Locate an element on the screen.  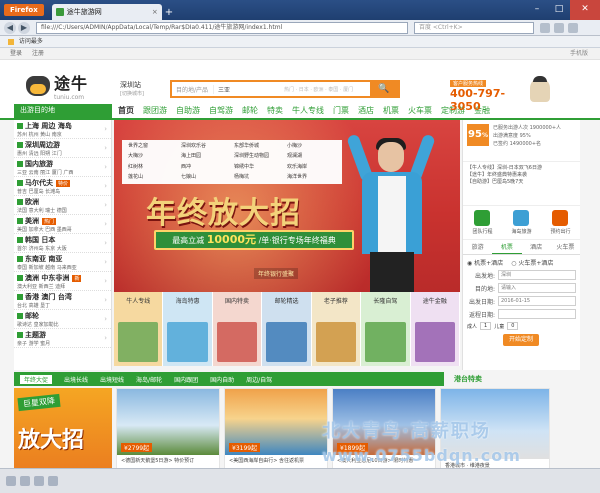
menu-item-home: 首页 is located at coordinates (126, 110).